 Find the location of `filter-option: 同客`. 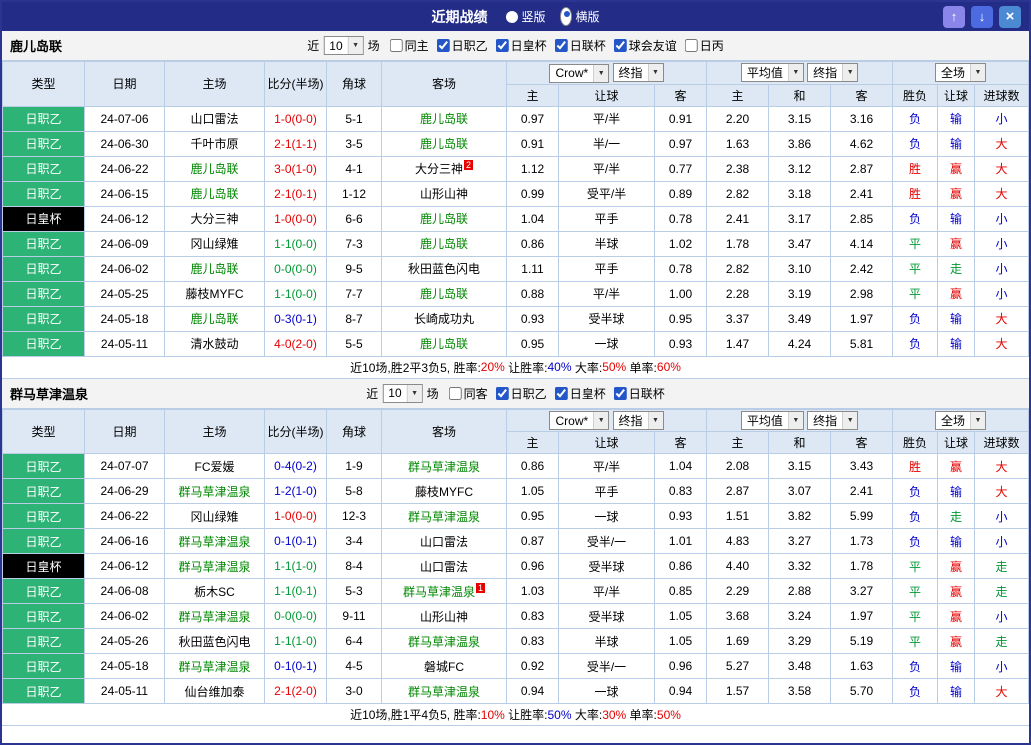

filter-option: 同客 is located at coordinates (468, 393).